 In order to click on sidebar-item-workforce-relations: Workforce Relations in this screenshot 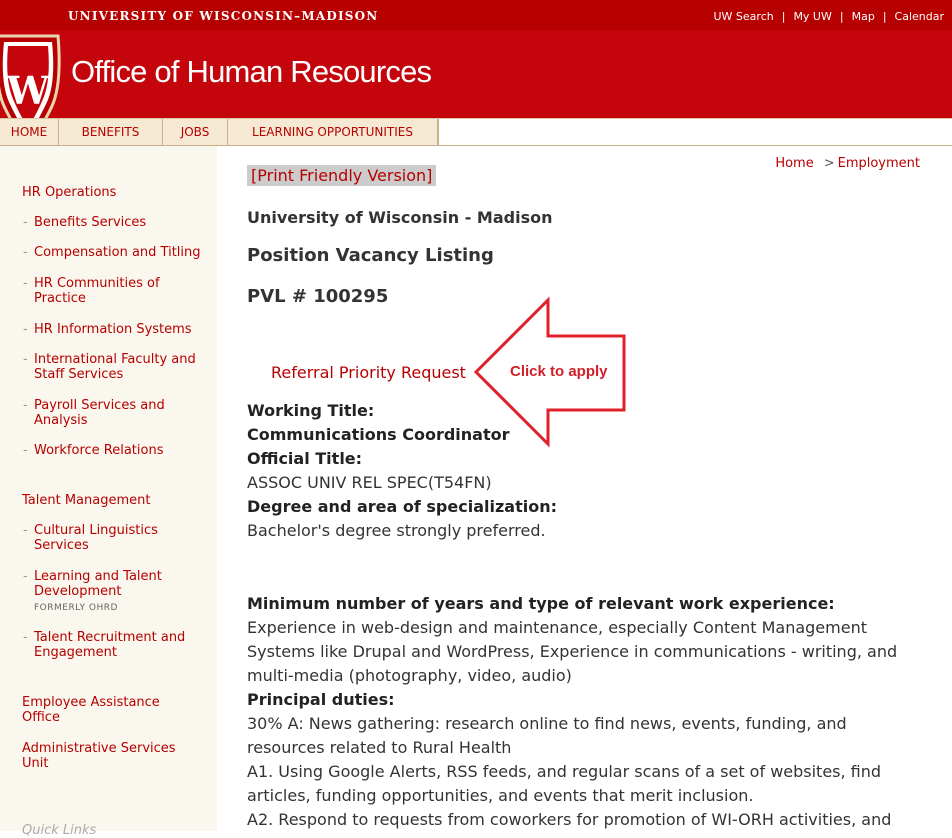, I will do `click(117, 450)`.